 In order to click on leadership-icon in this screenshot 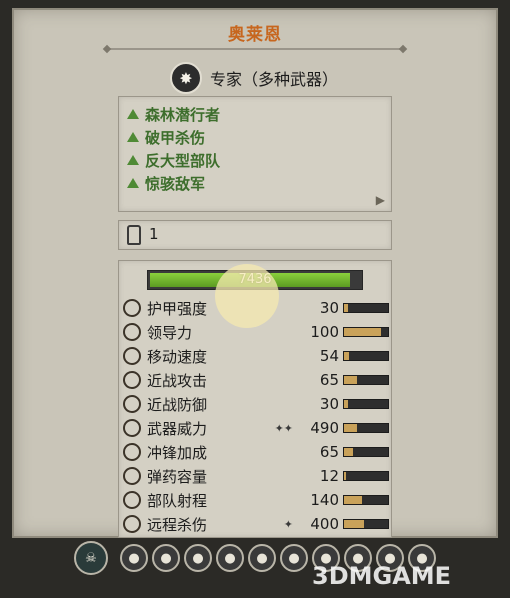, I will do `click(132, 332)`.